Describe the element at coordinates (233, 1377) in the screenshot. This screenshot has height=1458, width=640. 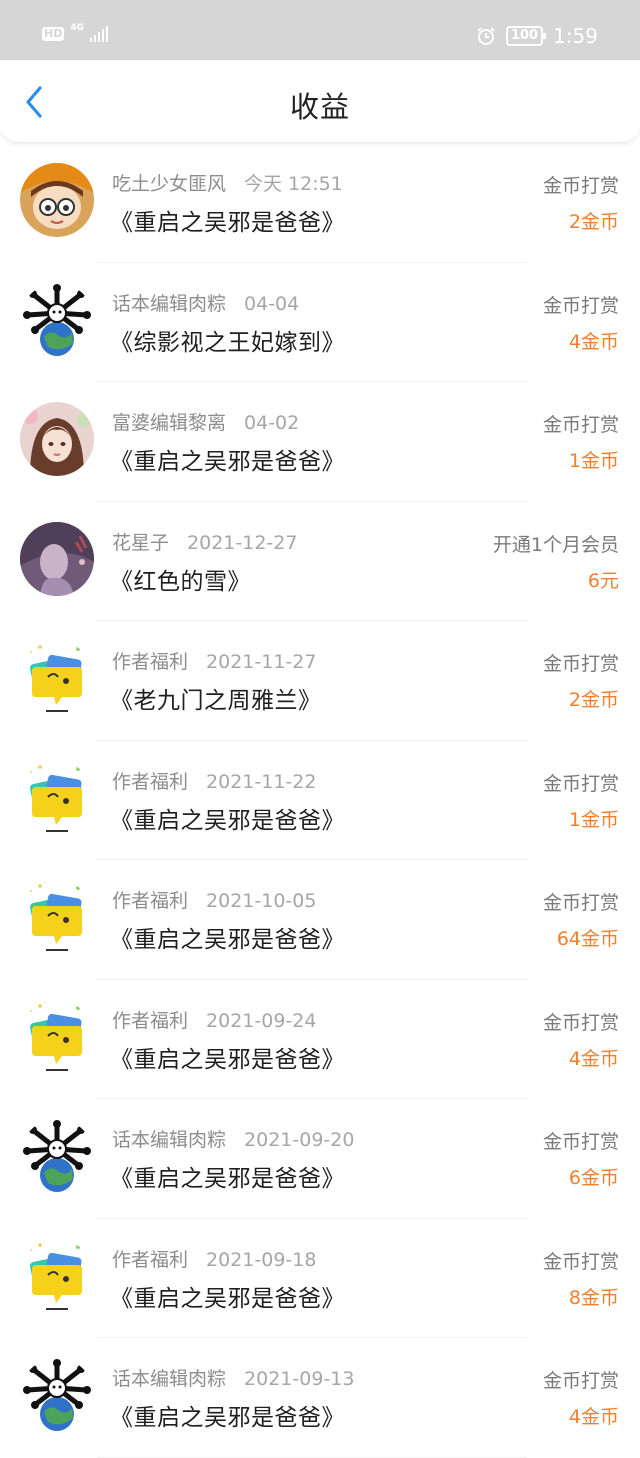
I see `record-meta: 话本编辑肉粽 2021-09-13` at that location.